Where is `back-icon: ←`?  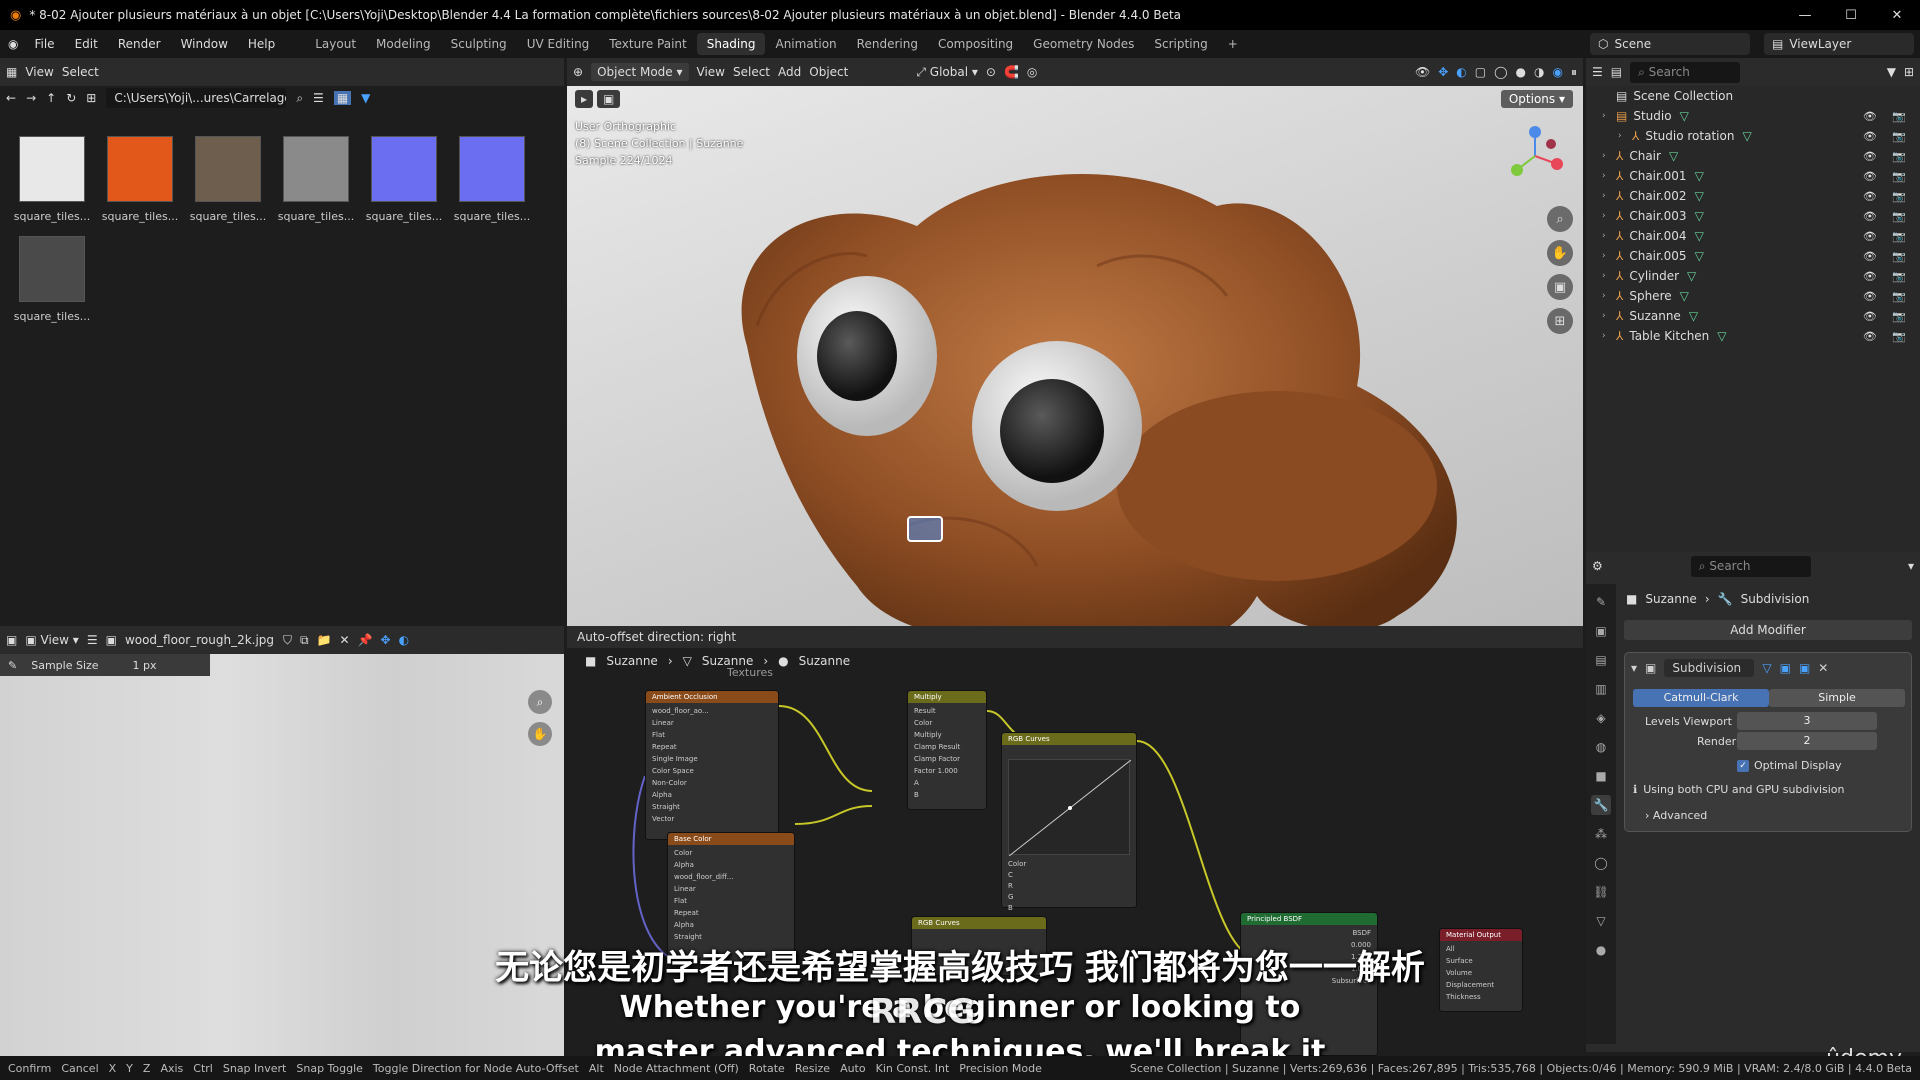
back-icon: ← is located at coordinates (11, 98).